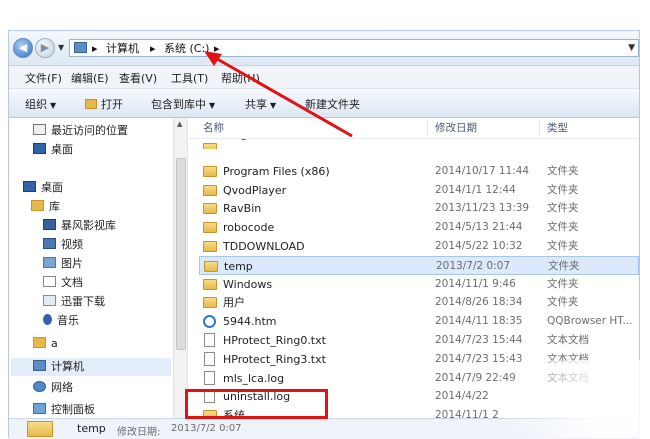 Image resolution: width=650 pixels, height=439 pixels. Describe the element at coordinates (577, 399) in the screenshot. I see `watermark-fade` at that location.